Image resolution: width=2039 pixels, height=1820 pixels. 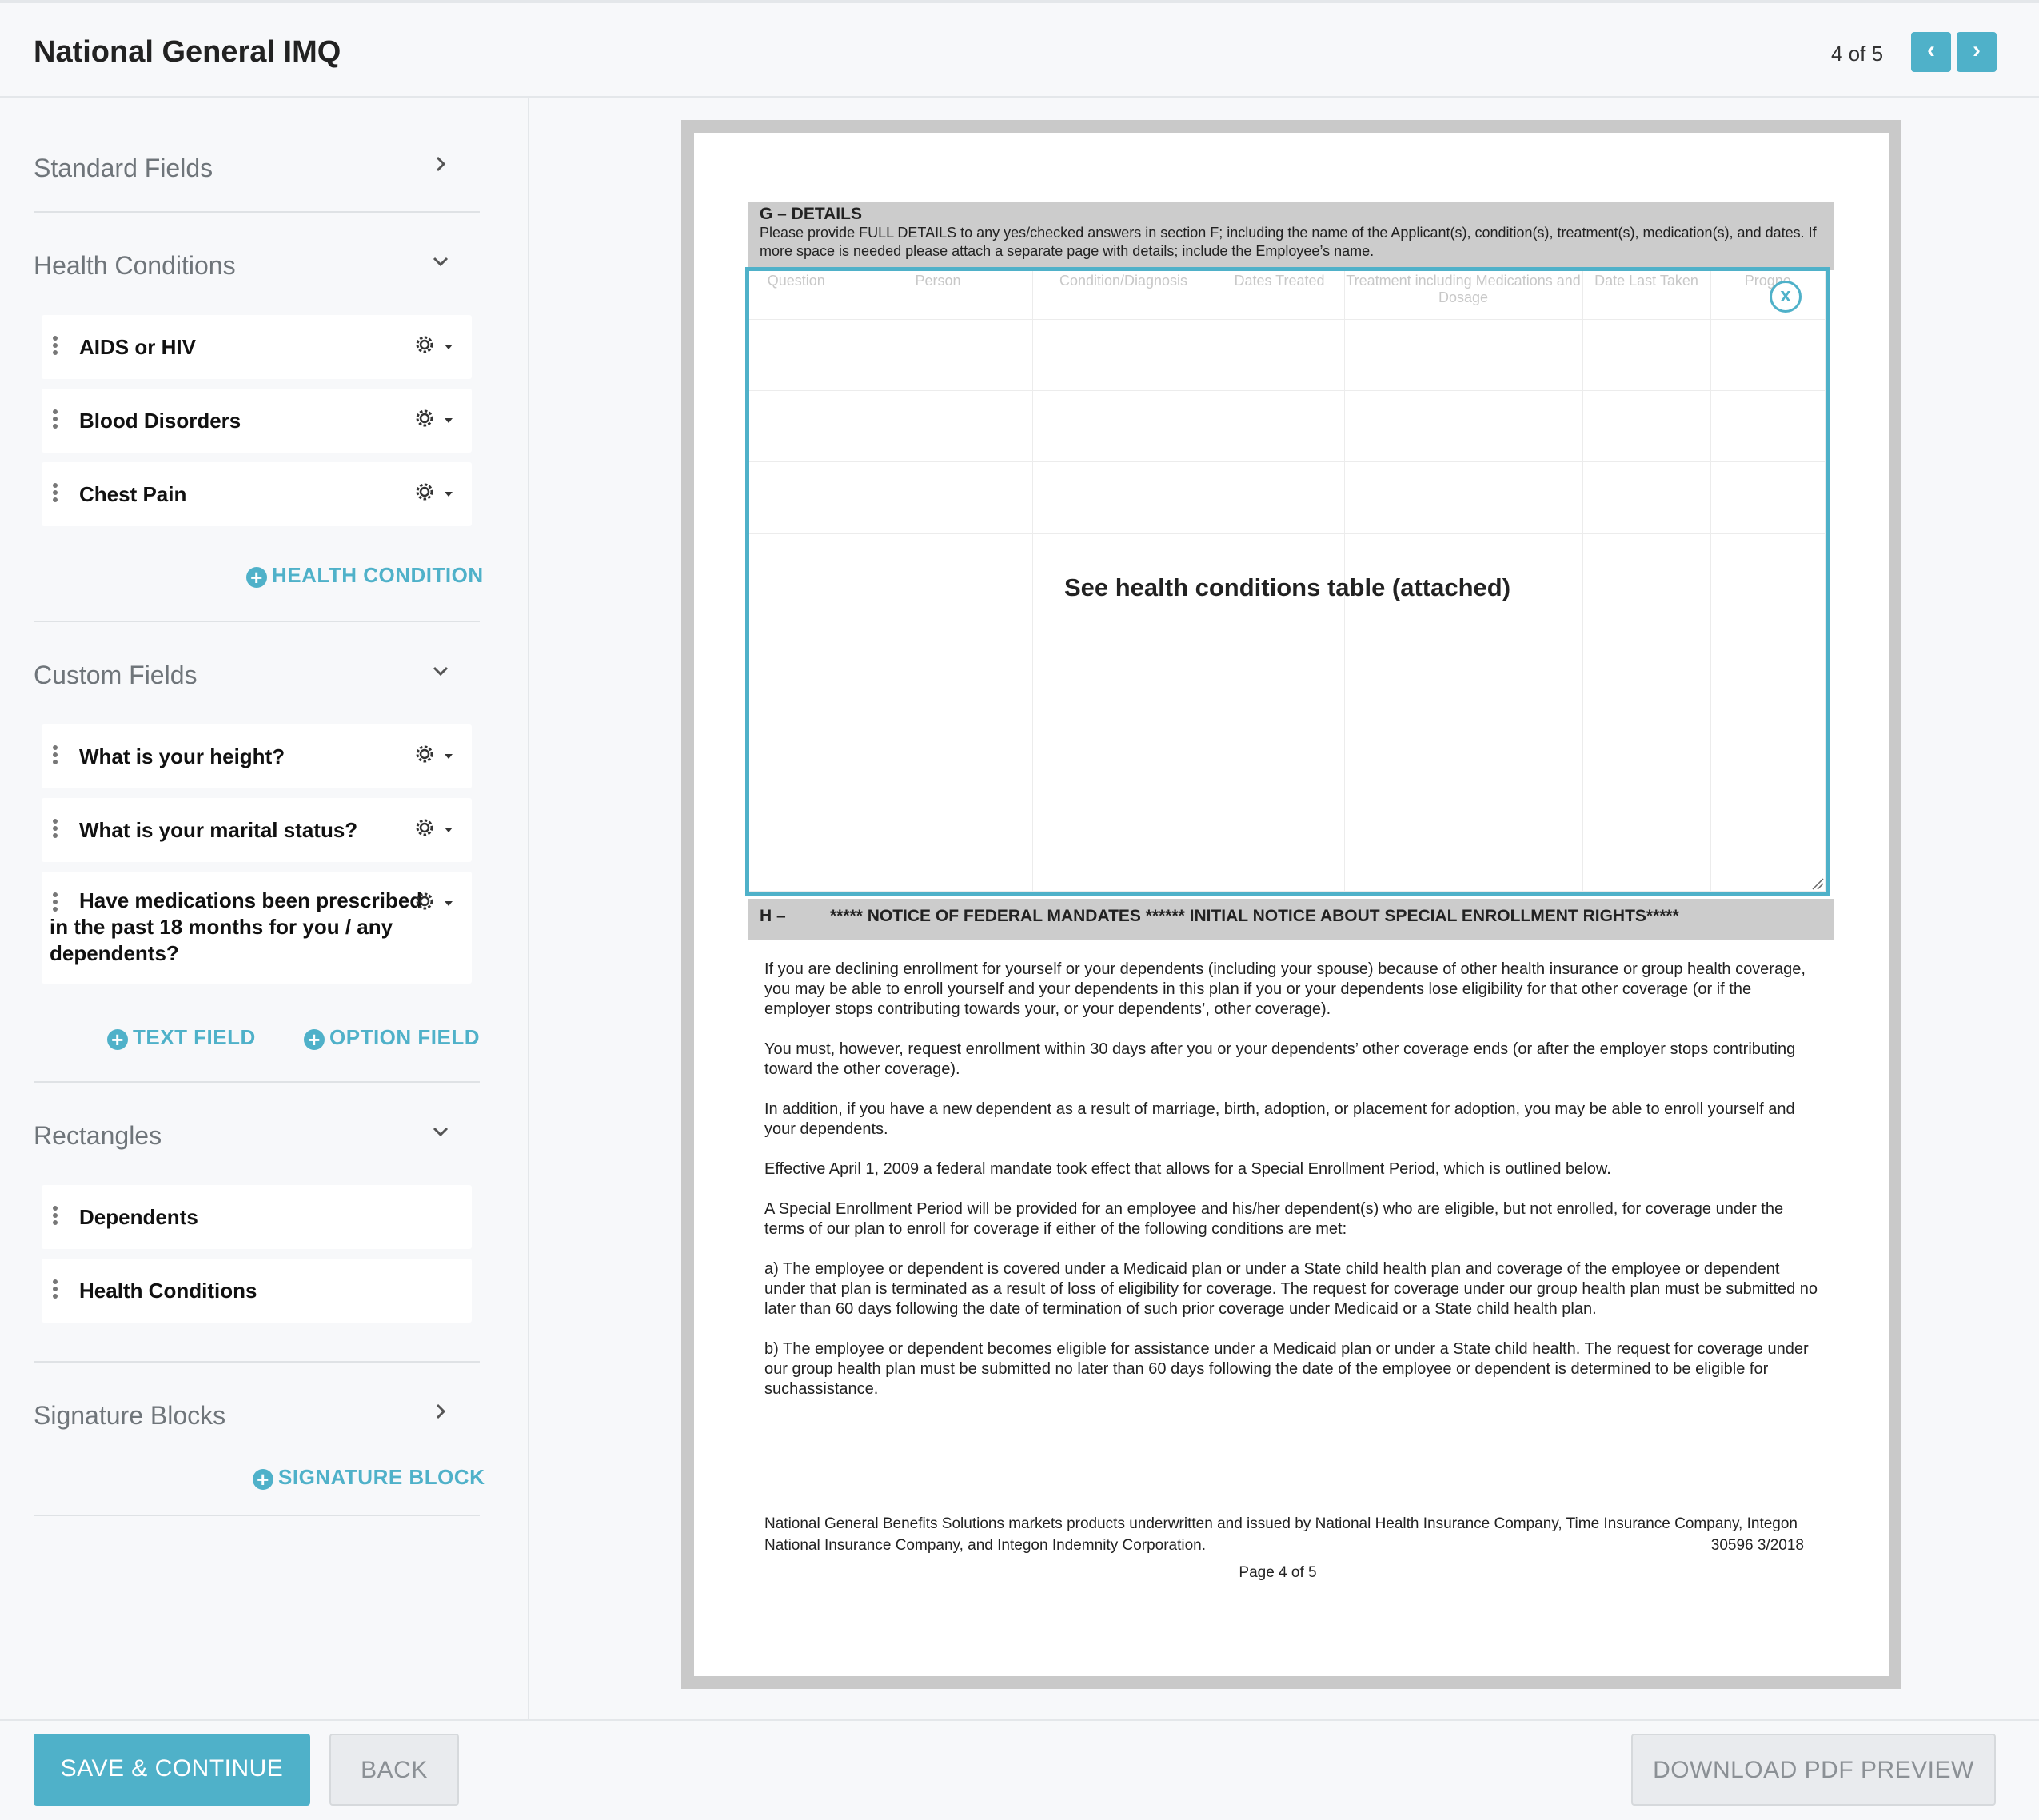 What do you see at coordinates (218, 830) in the screenshot?
I see `field-label: What is your marital status?` at bounding box center [218, 830].